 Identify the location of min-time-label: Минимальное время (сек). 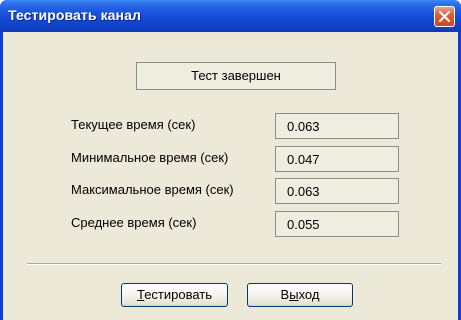
(150, 157).